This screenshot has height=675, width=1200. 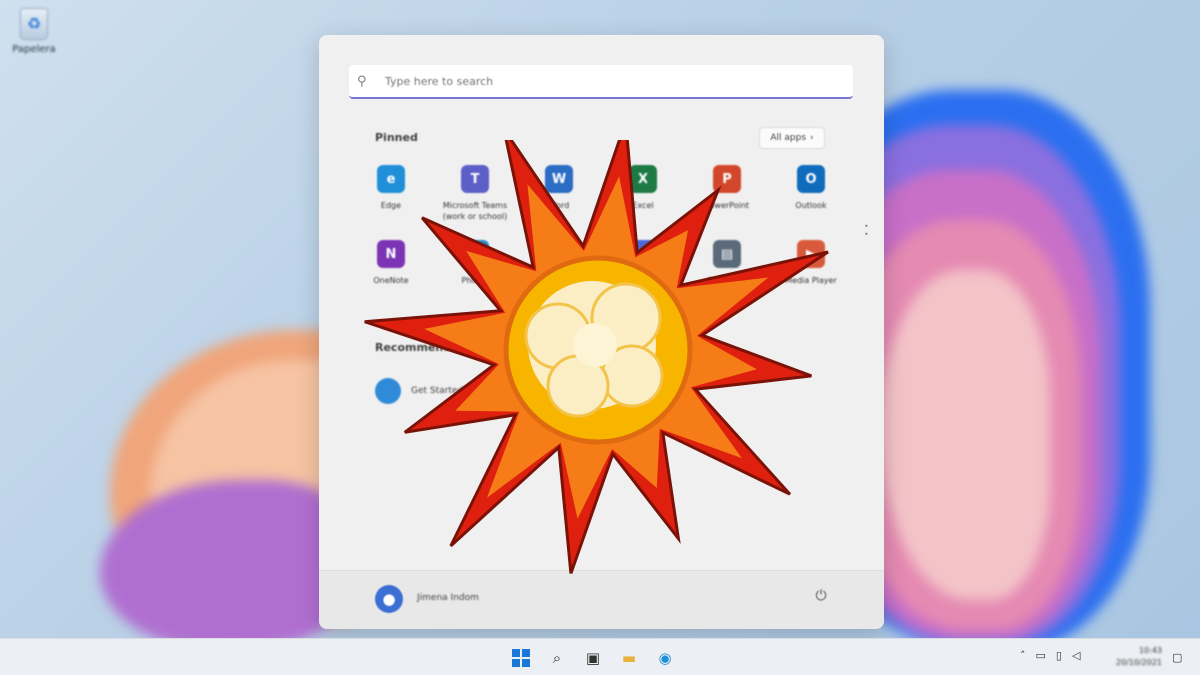 I want to click on search-box: ⚲, so click(x=601, y=82).